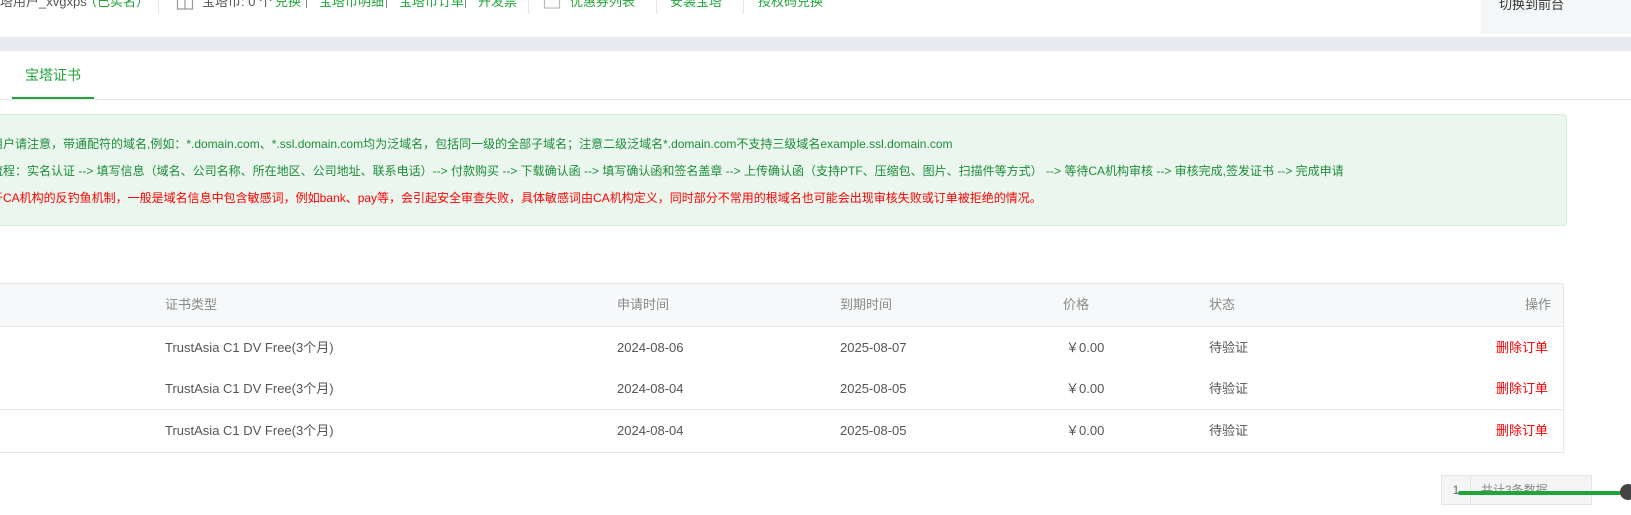 The width and height of the screenshot is (1631, 515). What do you see at coordinates (497, 5) in the screenshot?
I see `invoice-link: 开发票` at bounding box center [497, 5].